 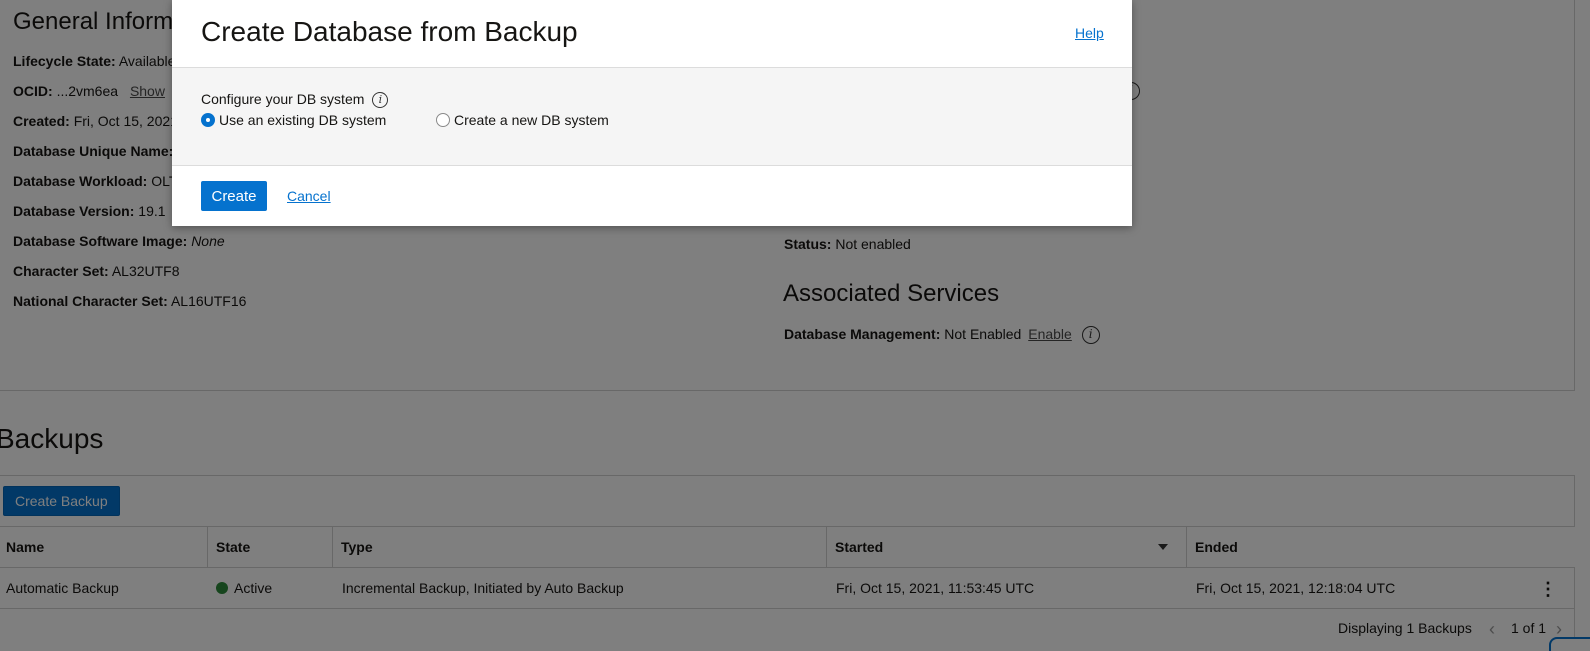 I want to click on create-button: Create, so click(x=234, y=196).